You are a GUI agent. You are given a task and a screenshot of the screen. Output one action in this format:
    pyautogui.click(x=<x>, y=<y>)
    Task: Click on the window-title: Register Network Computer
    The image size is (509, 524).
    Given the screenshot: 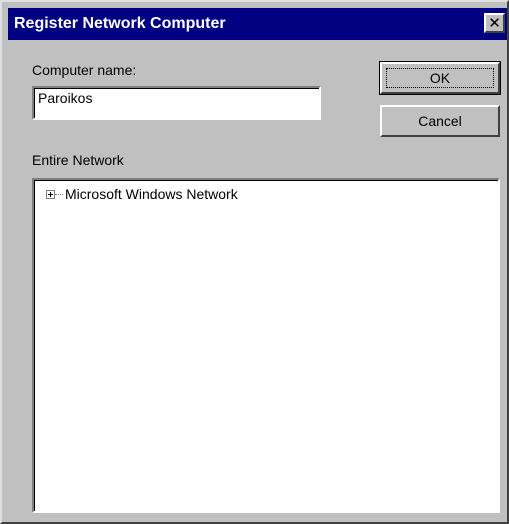 What is the action you would take?
    pyautogui.click(x=120, y=23)
    